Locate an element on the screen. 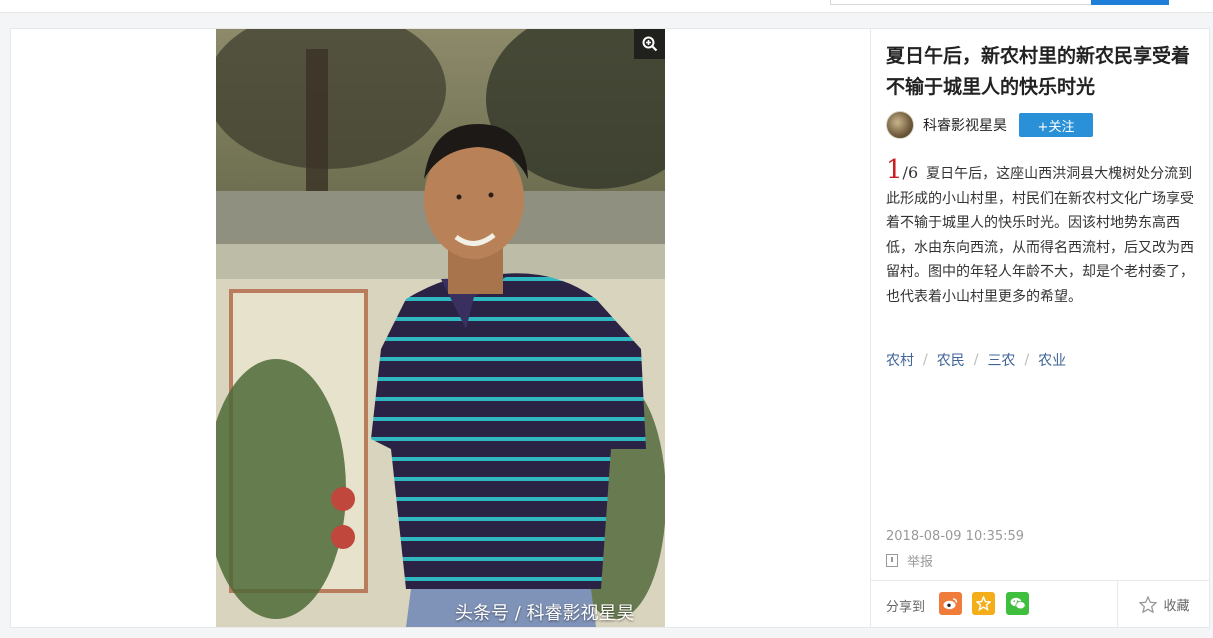 The width and height of the screenshot is (1213, 638). article-title: 夏日午后，新农村里的新农民享受着不输于城里人的快乐时光 is located at coordinates (1038, 71).